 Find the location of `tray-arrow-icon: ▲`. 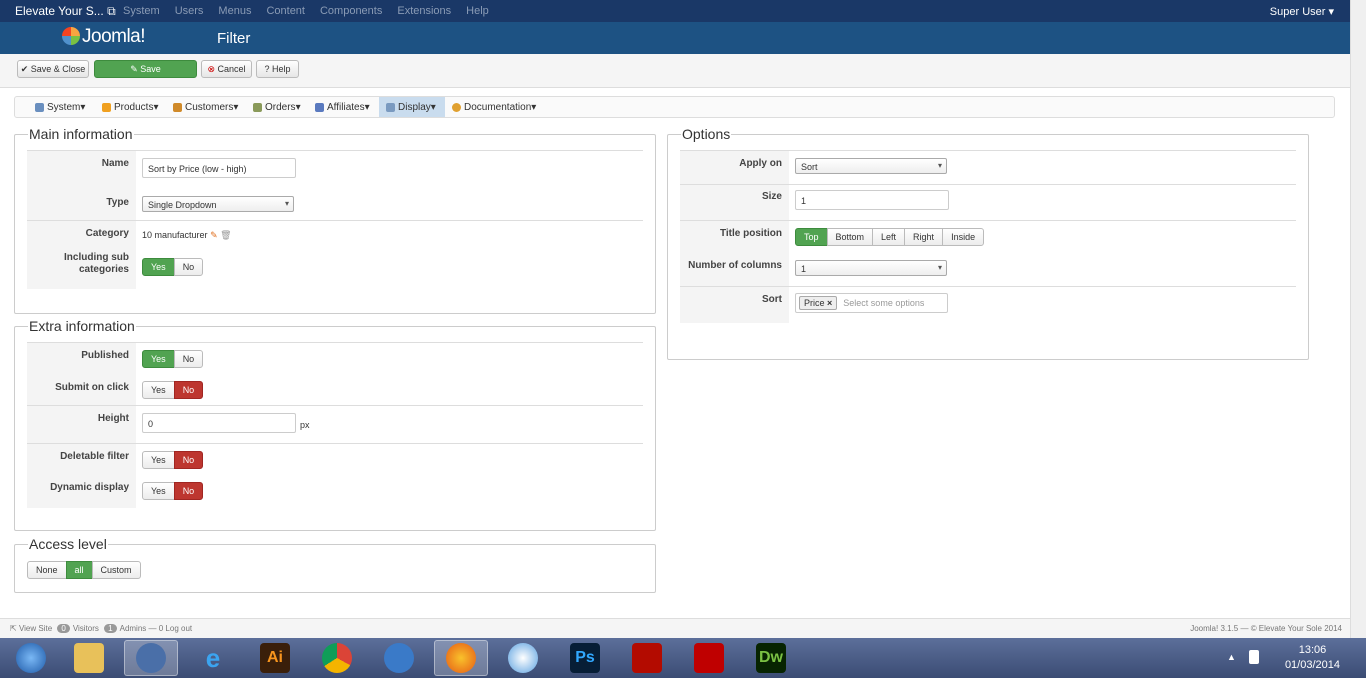

tray-arrow-icon: ▲ is located at coordinates (1231, 657).